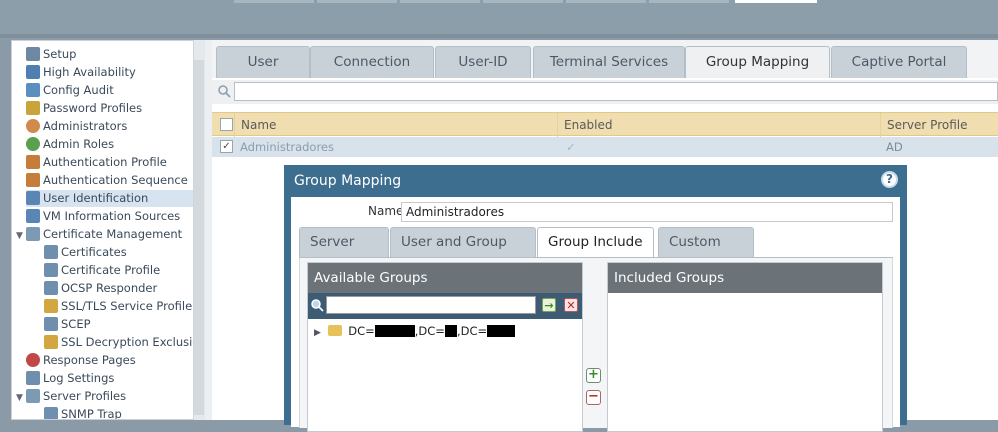 This screenshot has width=998, height=432. Describe the element at coordinates (33, 144) in the screenshot. I see `user-check-icon` at that location.